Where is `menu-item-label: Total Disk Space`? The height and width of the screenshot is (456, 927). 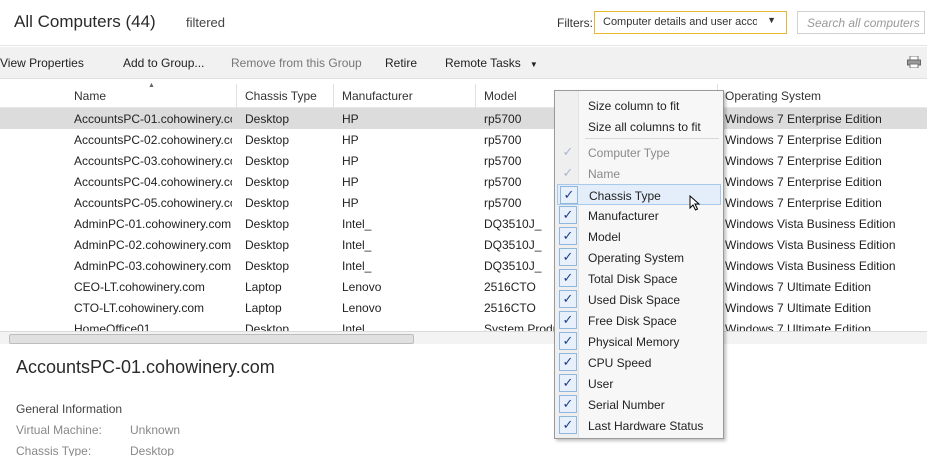 menu-item-label: Total Disk Space is located at coordinates (633, 279).